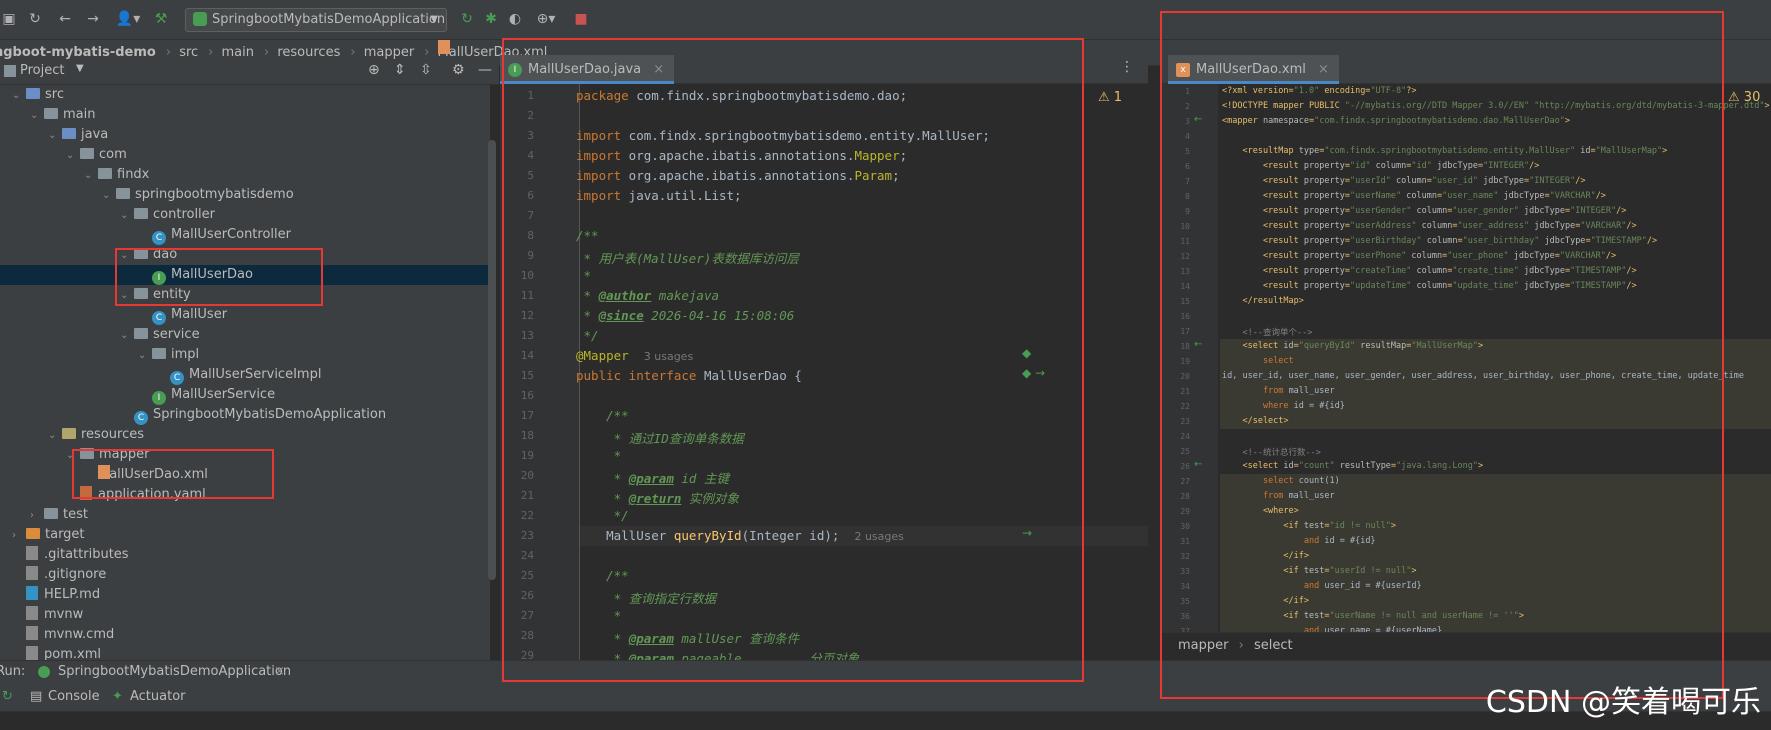 This screenshot has width=1771, height=730. I want to click on xml-crumb-select: select, so click(1273, 645).